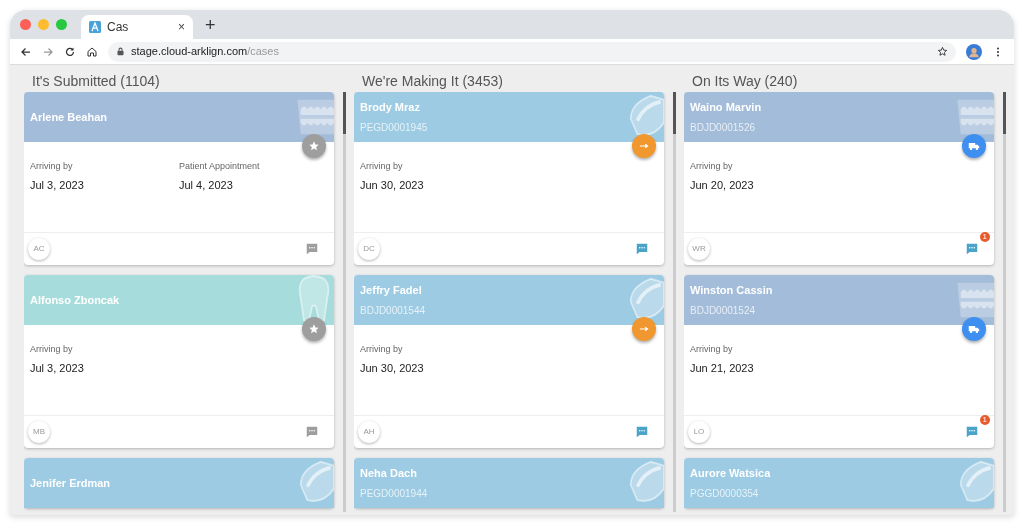  Describe the element at coordinates (722, 368) in the screenshot. I see `field-value: Jun 21, 2023` at that location.